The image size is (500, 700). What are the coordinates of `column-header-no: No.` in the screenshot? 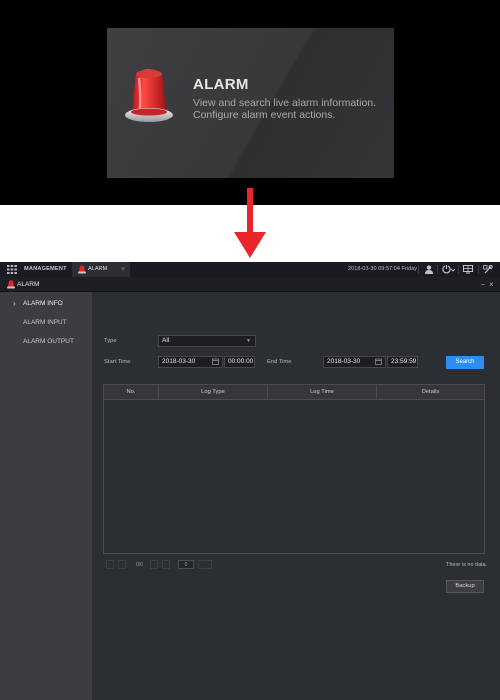 It's located at (131, 392).